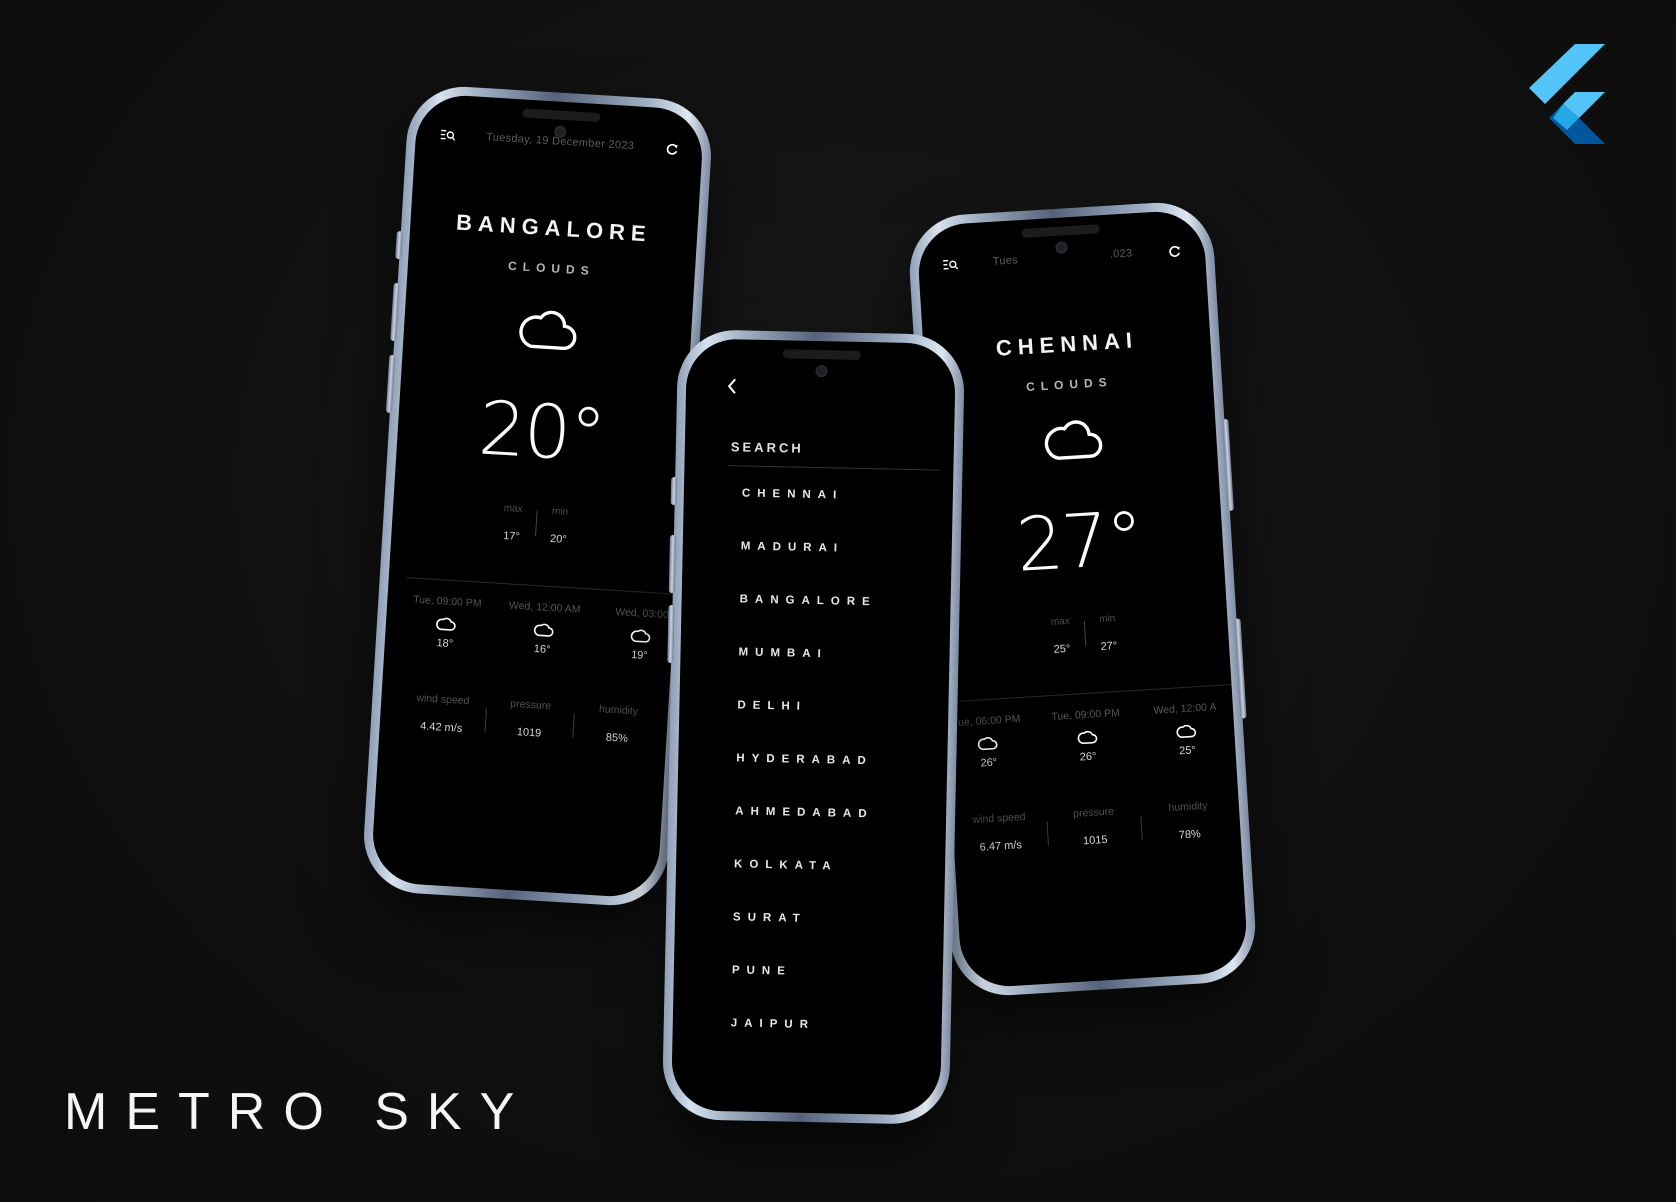 The height and width of the screenshot is (1202, 1676). Describe the element at coordinates (841, 568) in the screenshot. I see `city-item-madurai: MADURAI` at that location.